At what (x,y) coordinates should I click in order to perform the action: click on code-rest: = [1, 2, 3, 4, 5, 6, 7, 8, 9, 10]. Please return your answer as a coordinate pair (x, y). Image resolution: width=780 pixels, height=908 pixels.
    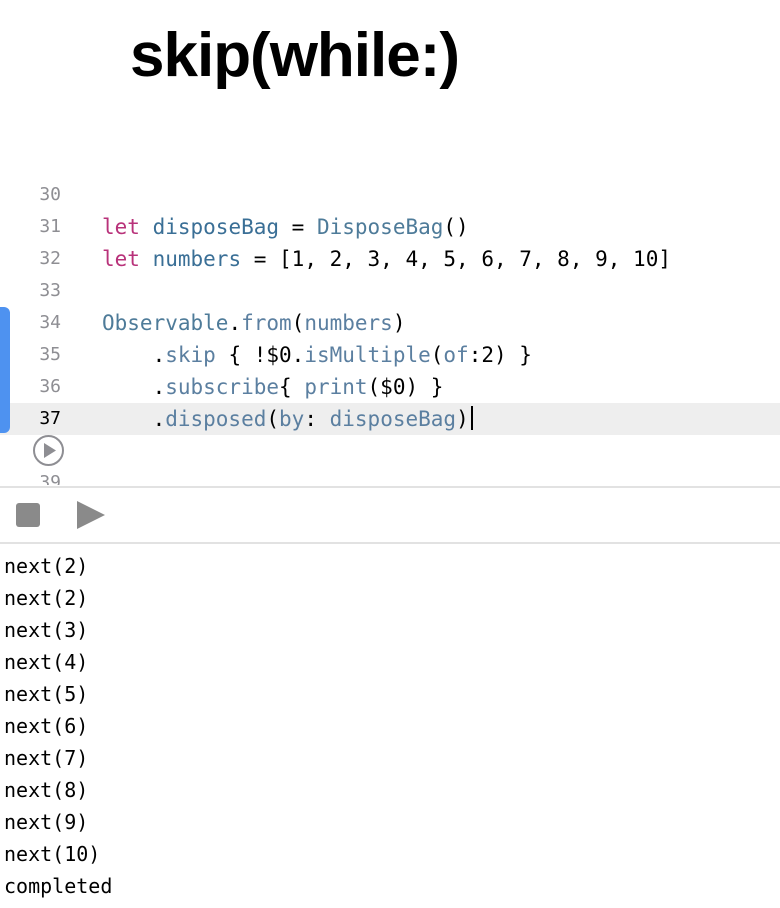
    Looking at the image, I should click on (456, 259).